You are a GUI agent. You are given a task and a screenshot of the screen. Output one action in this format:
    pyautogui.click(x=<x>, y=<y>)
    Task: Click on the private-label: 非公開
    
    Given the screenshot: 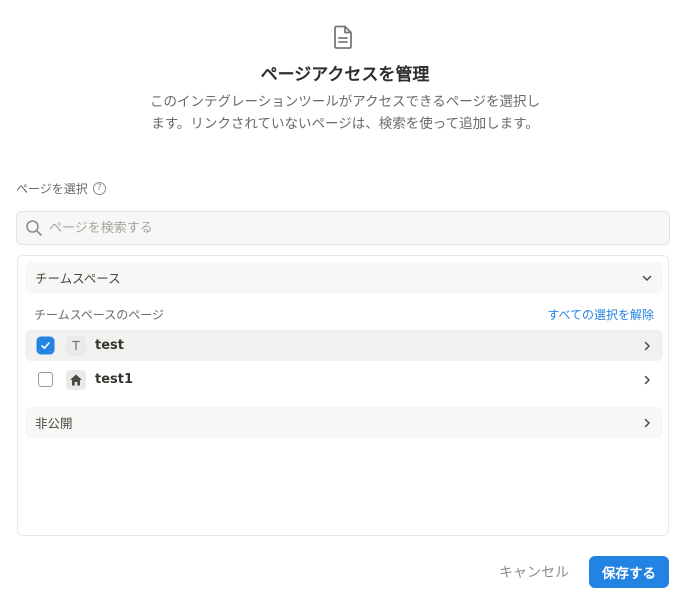 What is the action you would take?
    pyautogui.click(x=54, y=423)
    